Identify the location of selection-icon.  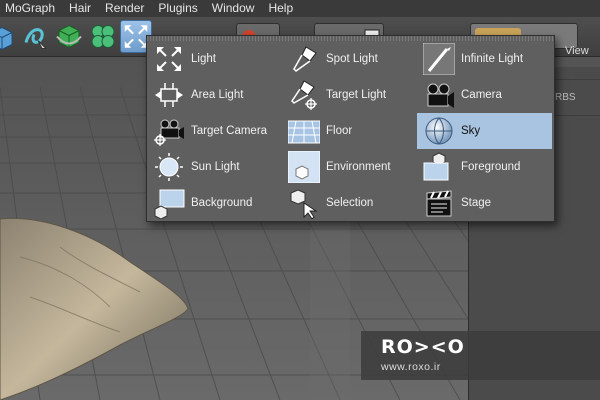
(304, 203).